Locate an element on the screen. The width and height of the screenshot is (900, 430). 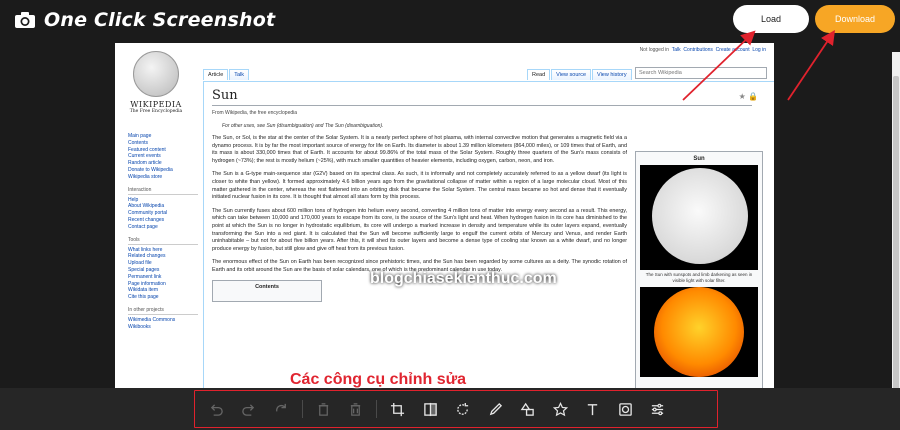
arrow-to-load is located at coordinates (719, 65).